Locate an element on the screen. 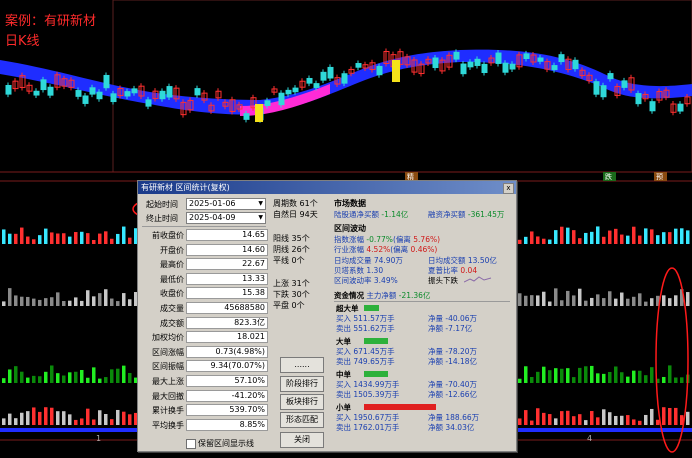 This screenshot has width=692, height=458. fund-sell: 卖出 551.62万手 is located at coordinates (365, 328).